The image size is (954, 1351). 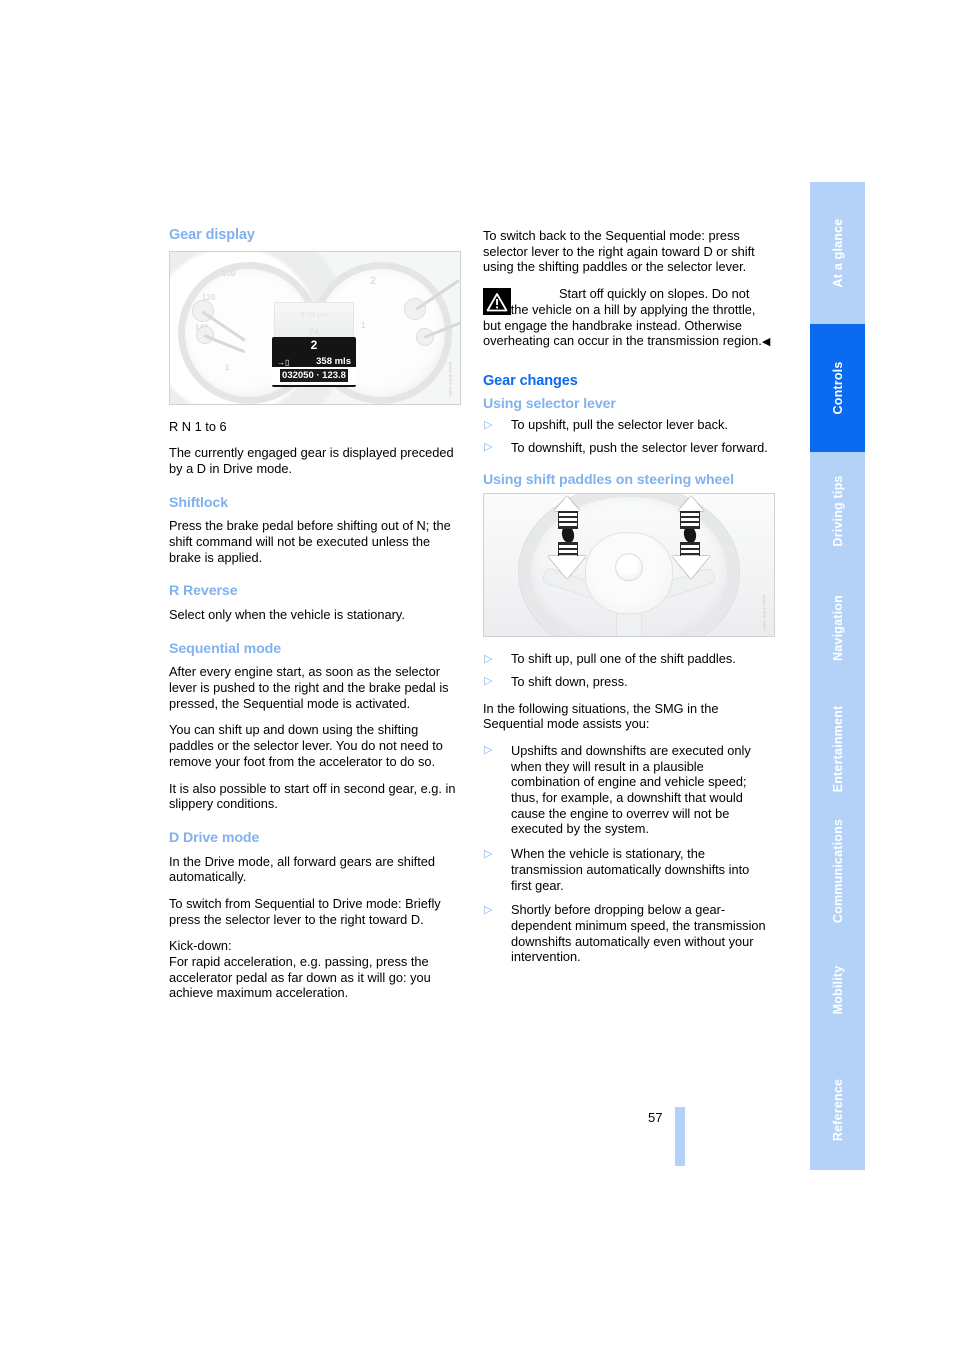 I want to click on tab-label: Entertainment, so click(x=837, y=749).